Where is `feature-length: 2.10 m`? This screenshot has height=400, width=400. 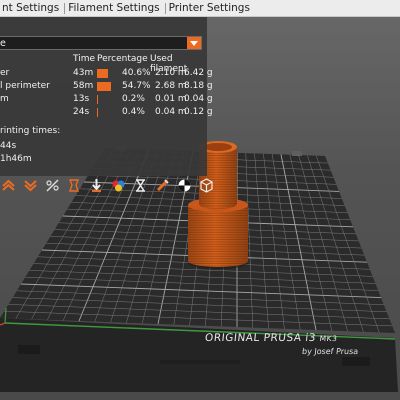 feature-length: 2.10 m is located at coordinates (171, 73).